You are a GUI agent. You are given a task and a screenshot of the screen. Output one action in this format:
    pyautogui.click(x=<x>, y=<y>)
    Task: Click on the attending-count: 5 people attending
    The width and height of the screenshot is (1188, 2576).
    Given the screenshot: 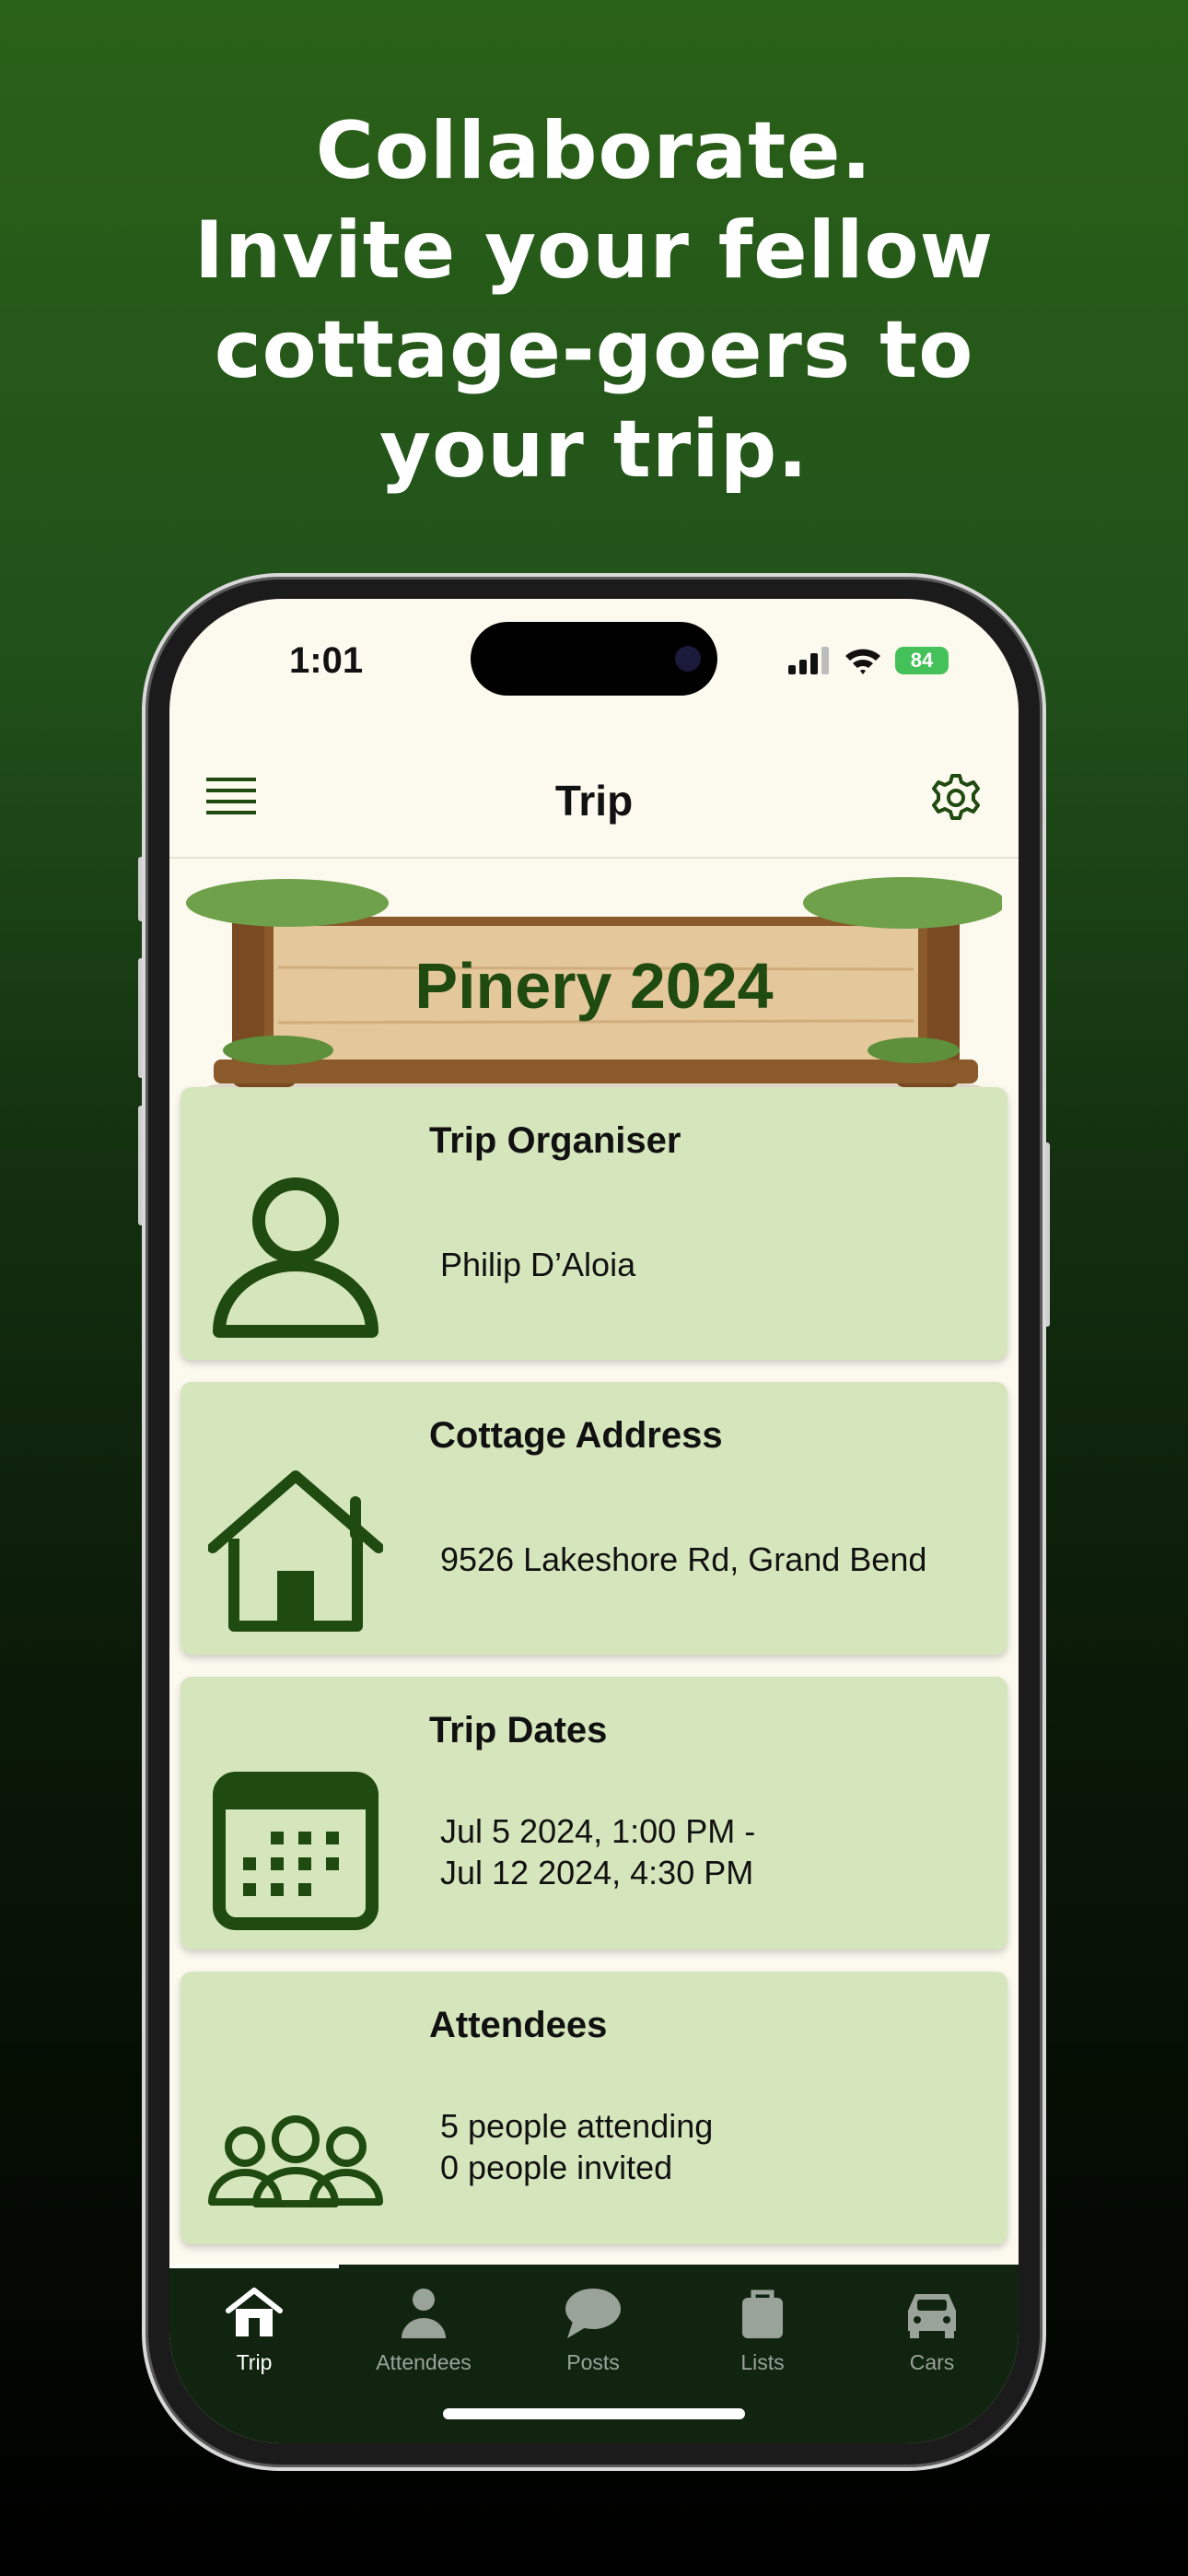 What is the action you would take?
    pyautogui.click(x=577, y=2126)
    